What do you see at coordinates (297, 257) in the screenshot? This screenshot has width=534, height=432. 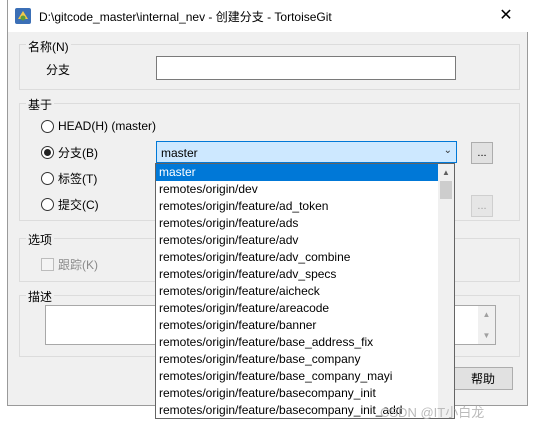 I see `dropdown-item: remotes/origin/feature/adv_combine` at bounding box center [297, 257].